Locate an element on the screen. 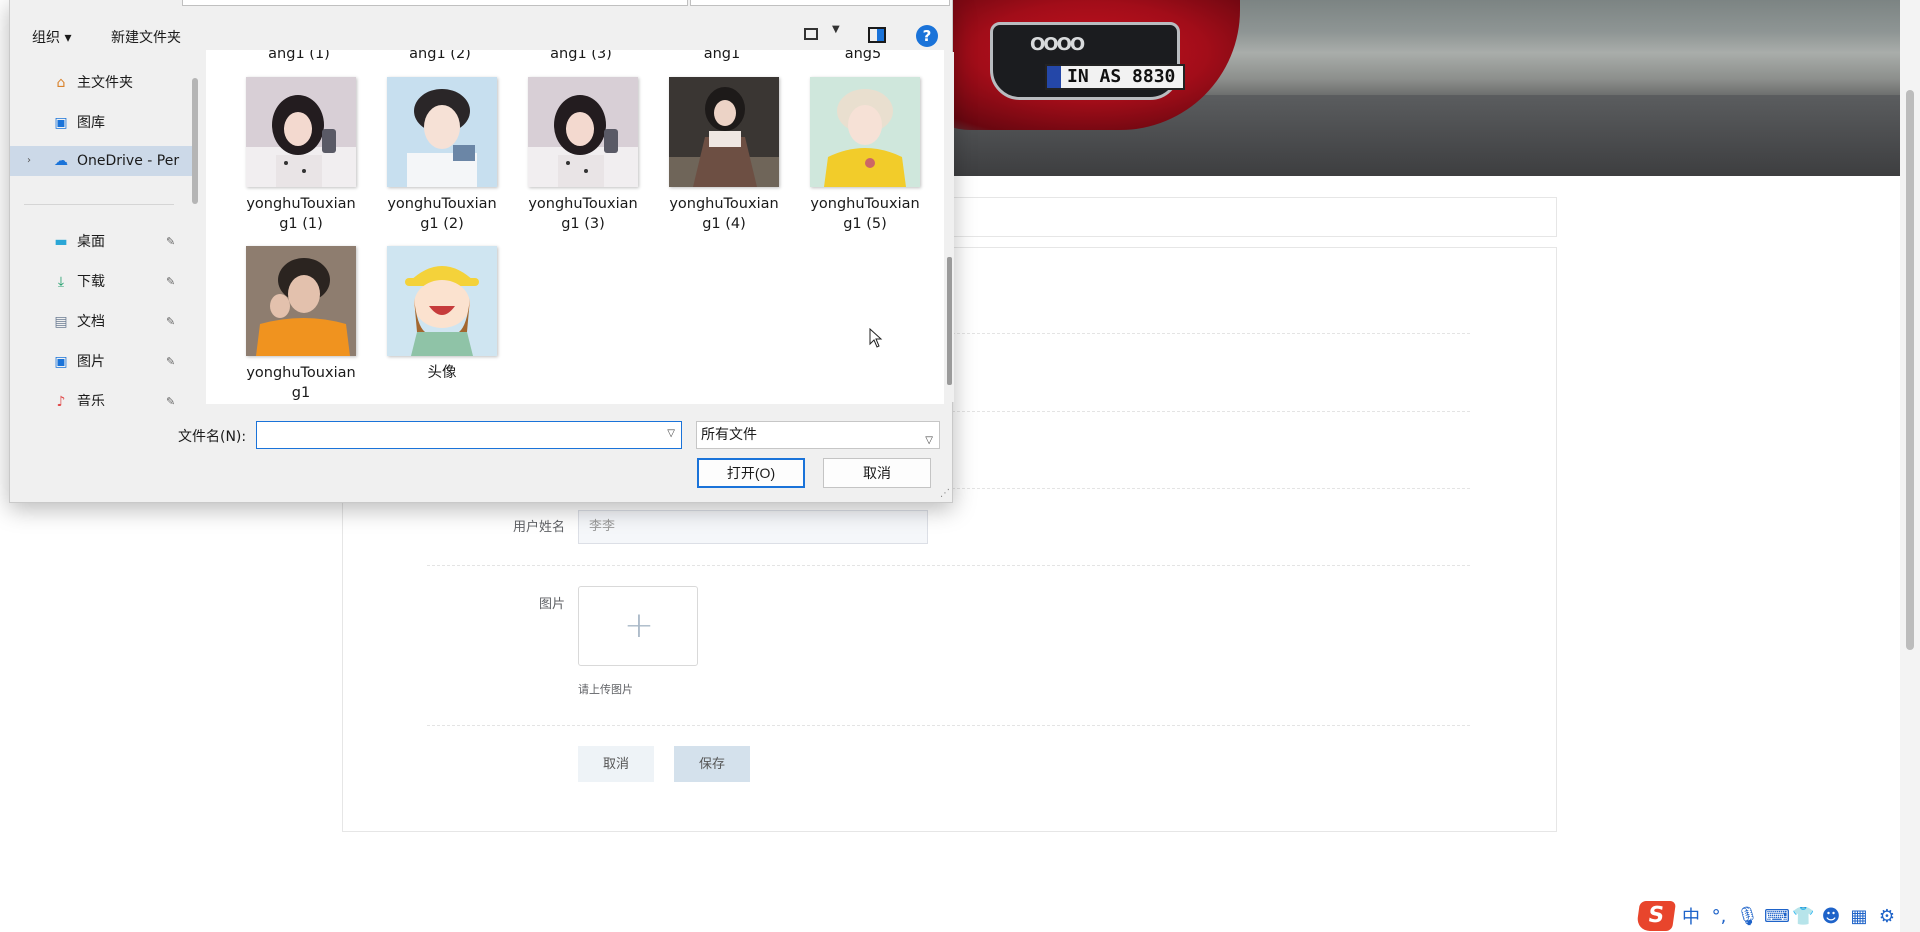  file-name-line: g1 (5) is located at coordinates (865, 224).